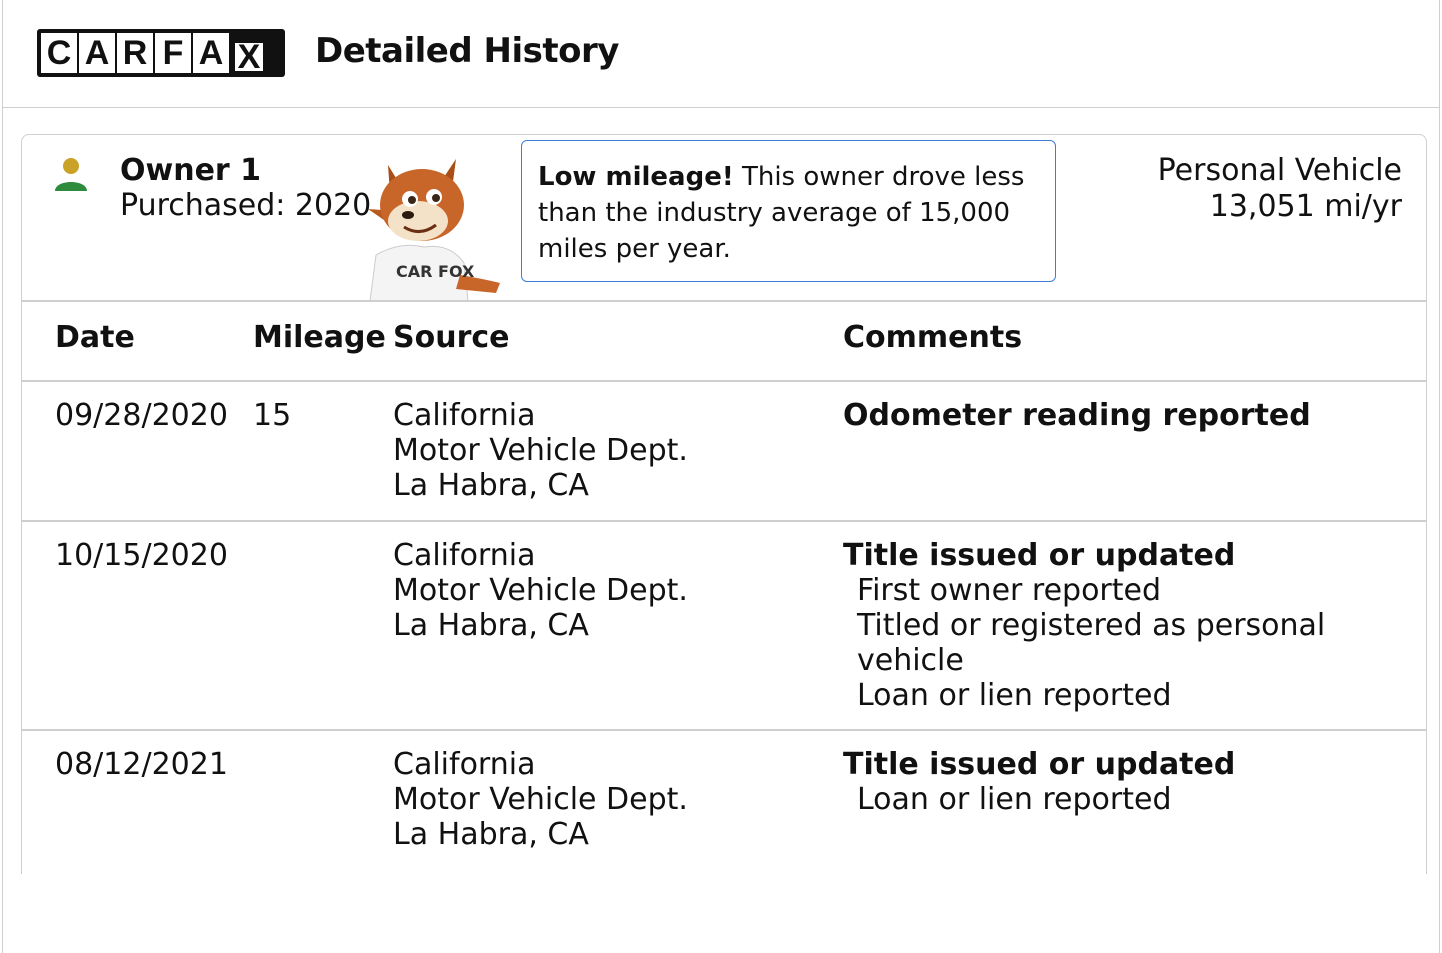 Image resolution: width=1442 pixels, height=953 pixels. Describe the element at coordinates (1091, 643) in the screenshot. I see `comment-detail: Titled or registered as personal vehicle` at that location.